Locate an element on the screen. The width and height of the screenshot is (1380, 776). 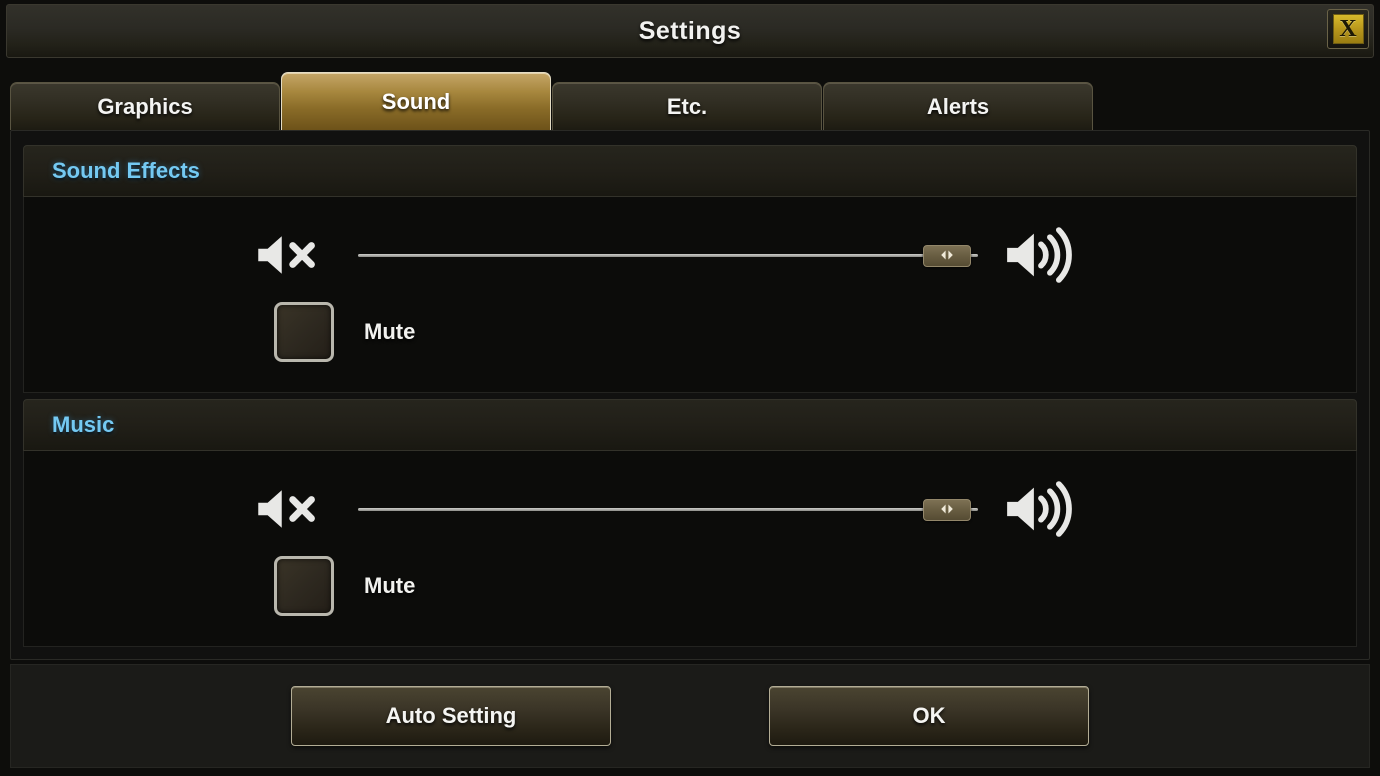
footer-bar: Auto Setting OK is located at coordinates (690, 716).